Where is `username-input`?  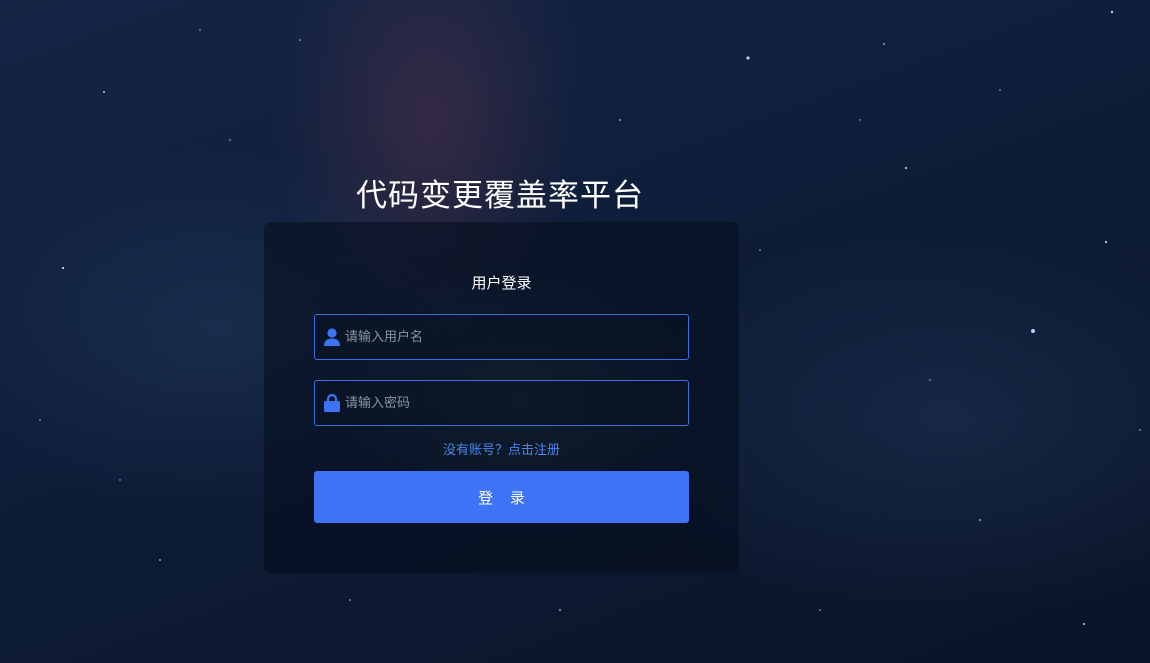 username-input is located at coordinates (510, 337).